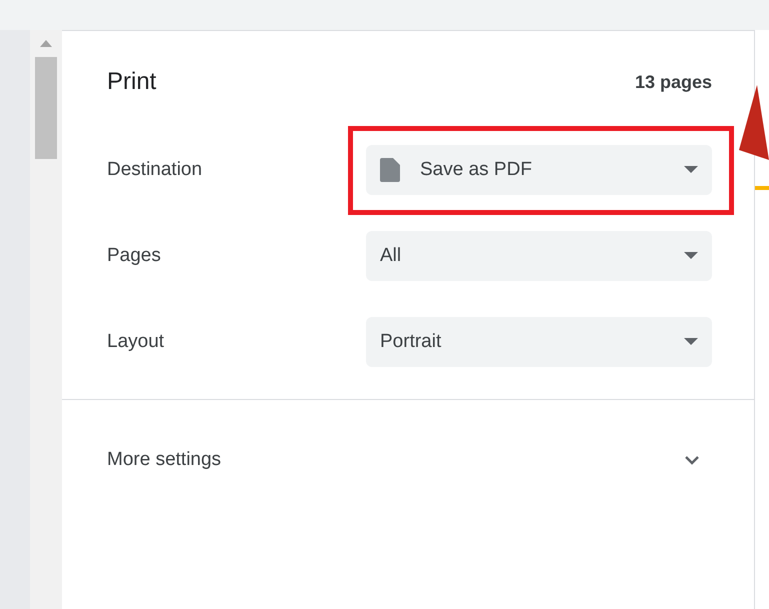  I want to click on setting-label: Layout, so click(136, 342).